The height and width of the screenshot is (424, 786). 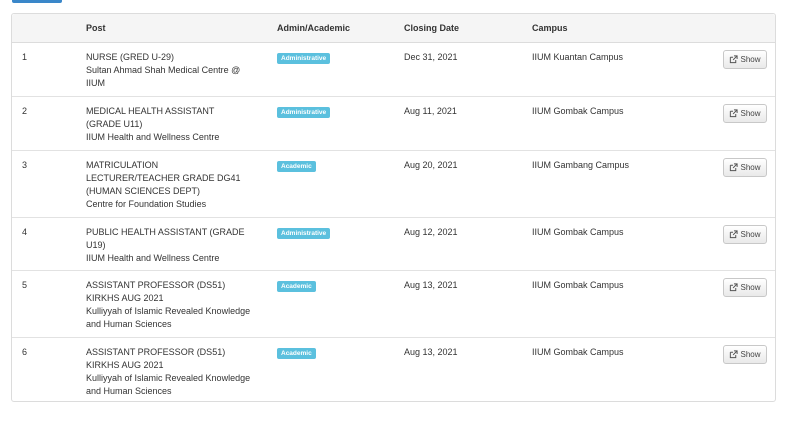 I want to click on top-button, so click(x=37, y=1).